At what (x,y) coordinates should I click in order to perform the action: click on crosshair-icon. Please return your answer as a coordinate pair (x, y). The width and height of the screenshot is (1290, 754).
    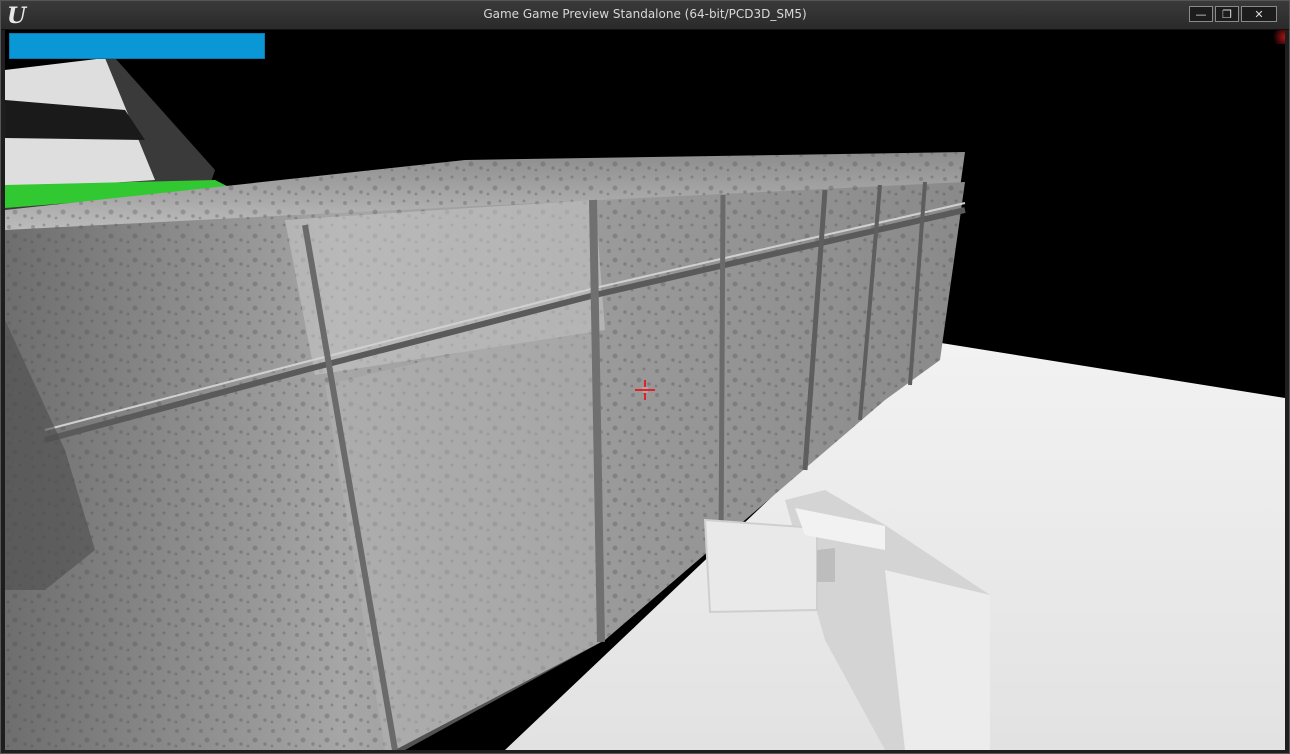
    Looking at the image, I should click on (645, 390).